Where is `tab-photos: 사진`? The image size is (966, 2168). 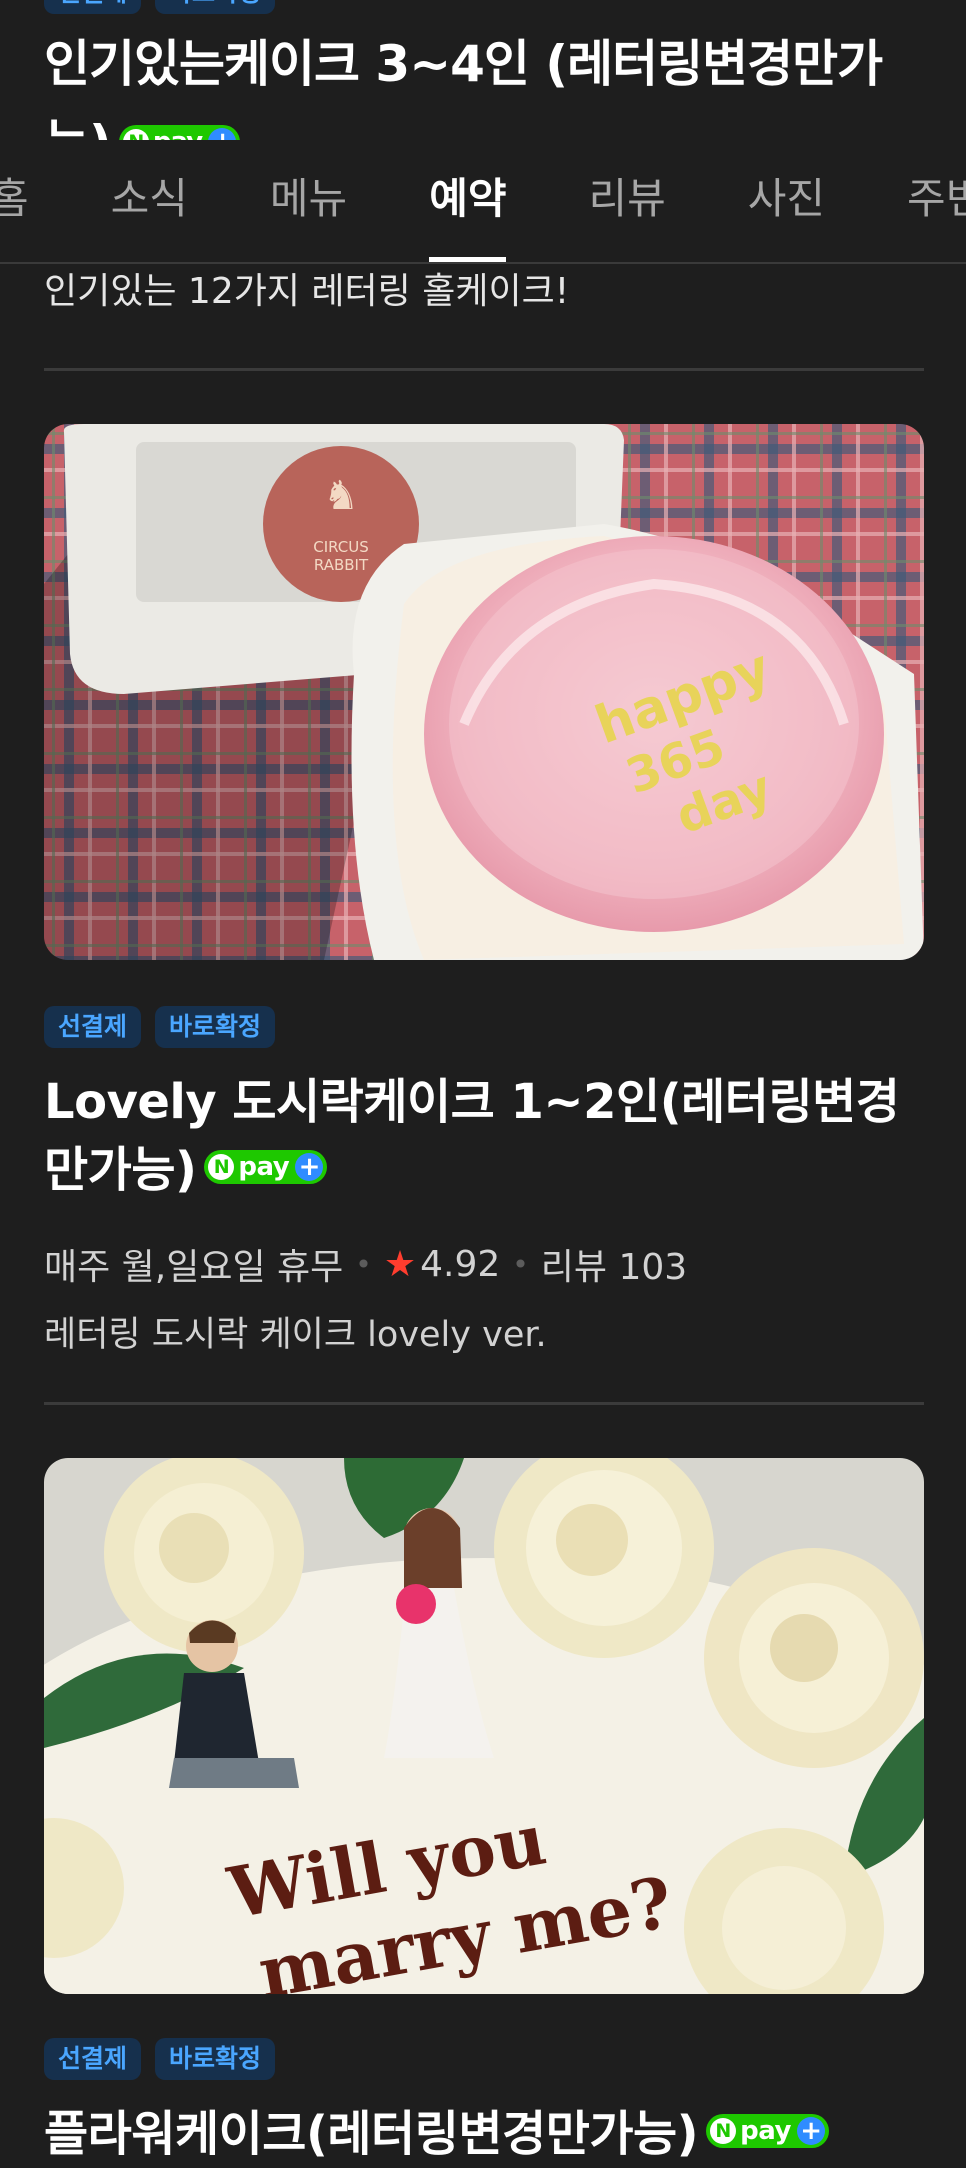 tab-photos: 사진 is located at coordinates (786, 201).